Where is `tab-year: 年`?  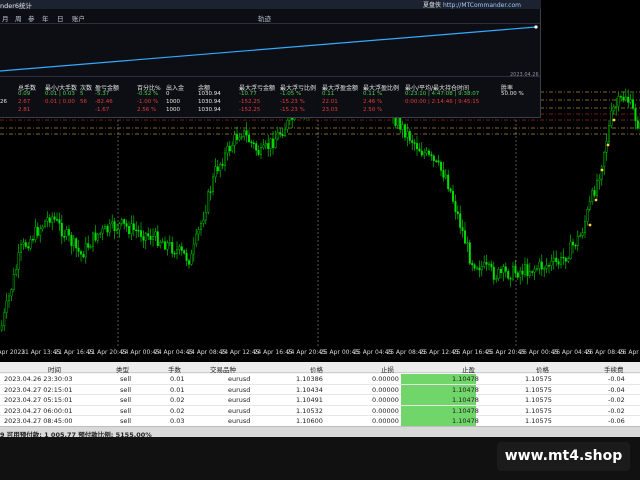
tab-year: 年 is located at coordinates (45, 18).